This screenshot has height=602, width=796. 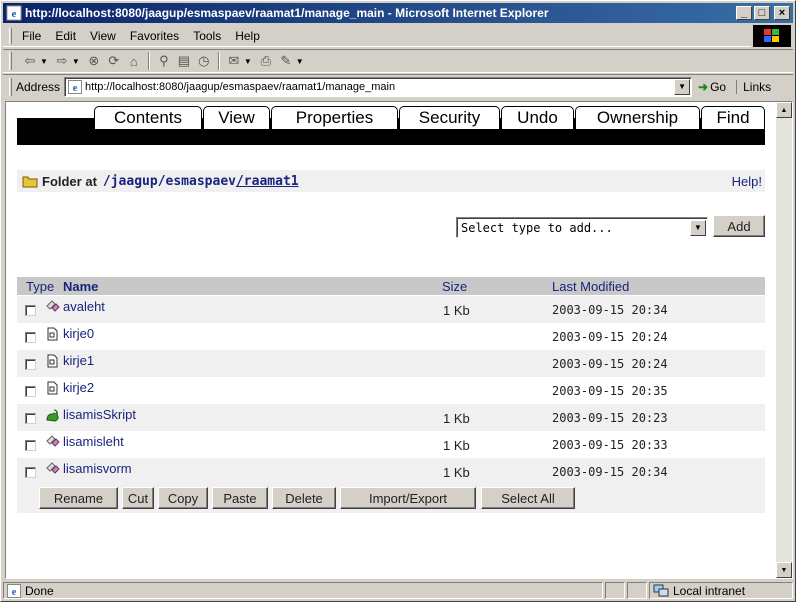 I want to click on tab-undo: Undo, so click(x=537, y=117).